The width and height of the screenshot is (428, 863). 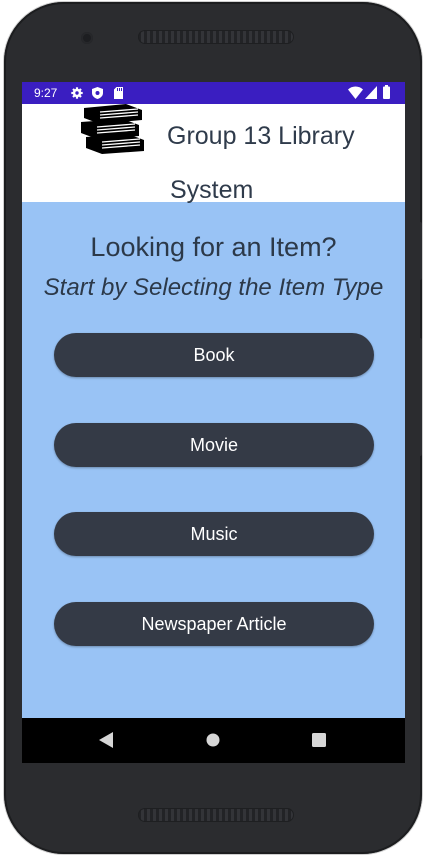 I want to click on navigation-bar, so click(x=213, y=740).